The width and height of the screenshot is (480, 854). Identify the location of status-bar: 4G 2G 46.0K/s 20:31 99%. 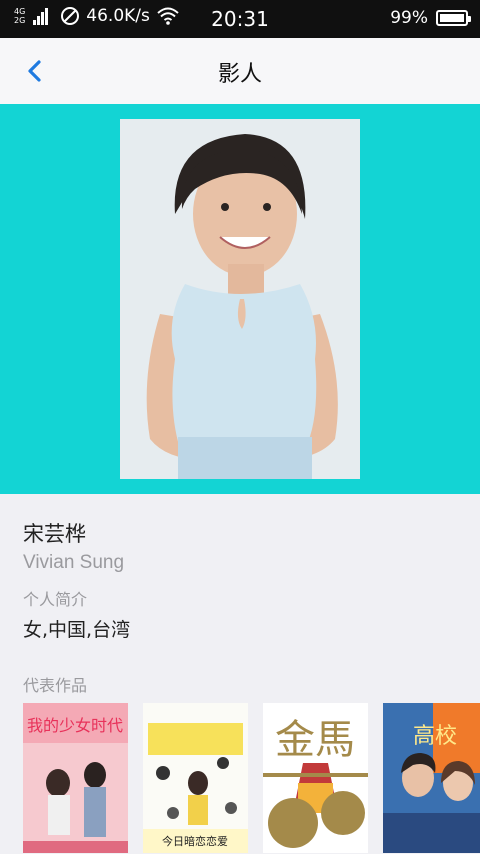
(240, 19).